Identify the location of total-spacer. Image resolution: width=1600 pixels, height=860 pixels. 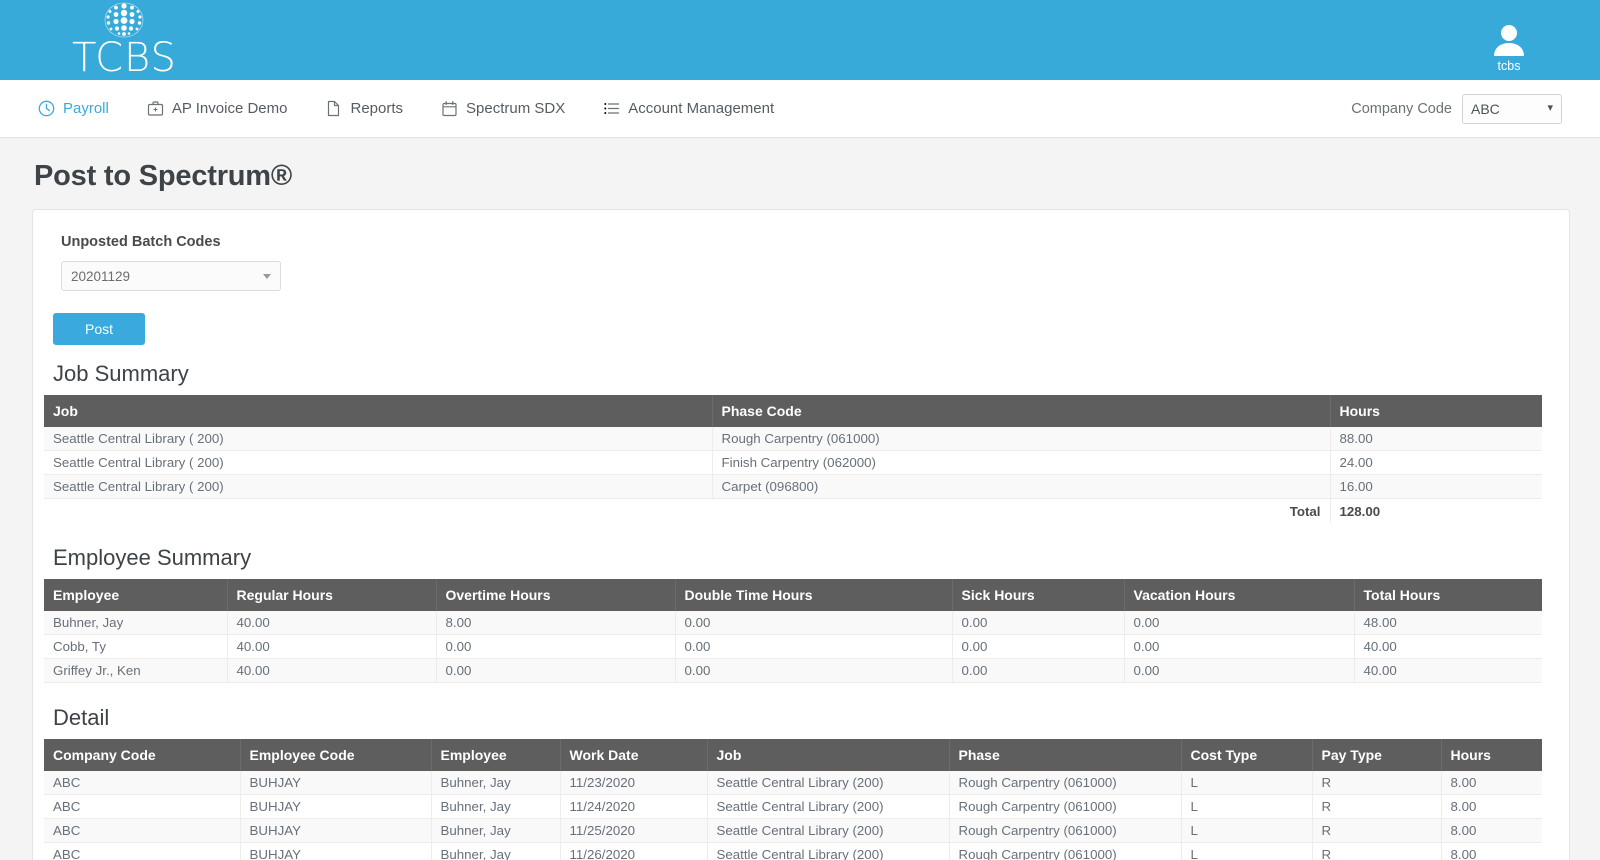
(378, 510).